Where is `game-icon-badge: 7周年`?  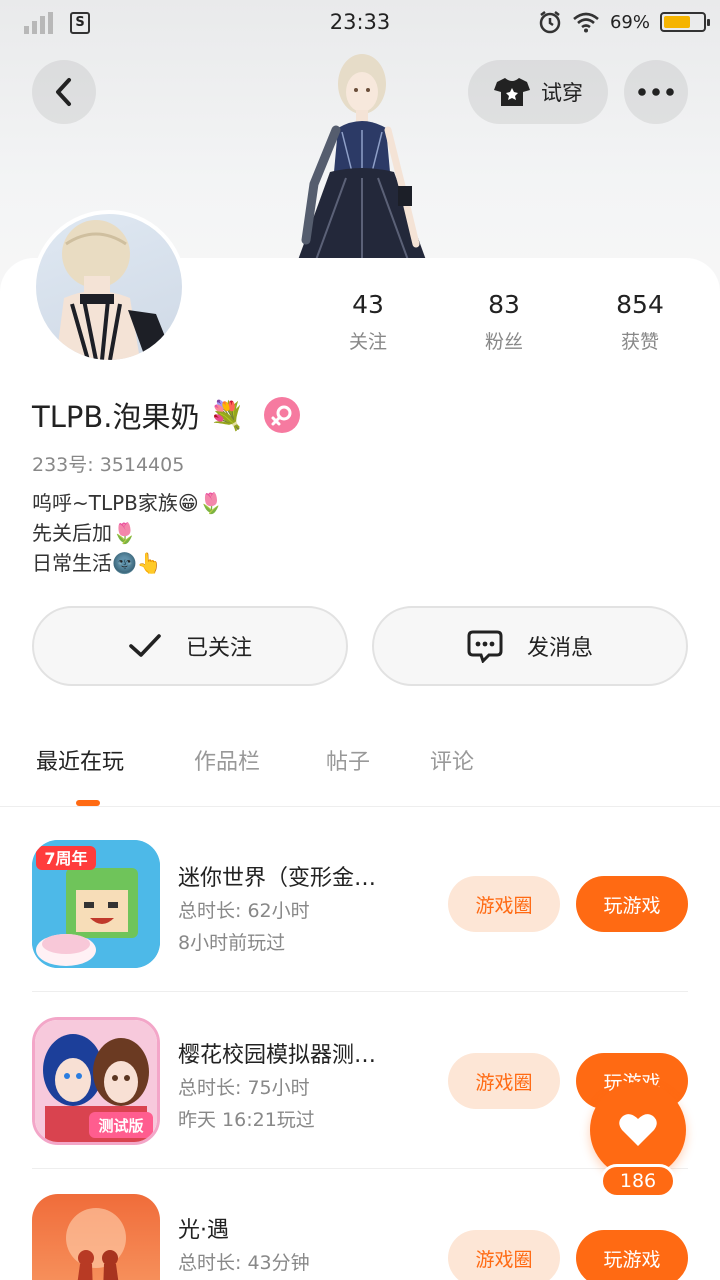
game-icon-badge: 7周年 is located at coordinates (65, 858).